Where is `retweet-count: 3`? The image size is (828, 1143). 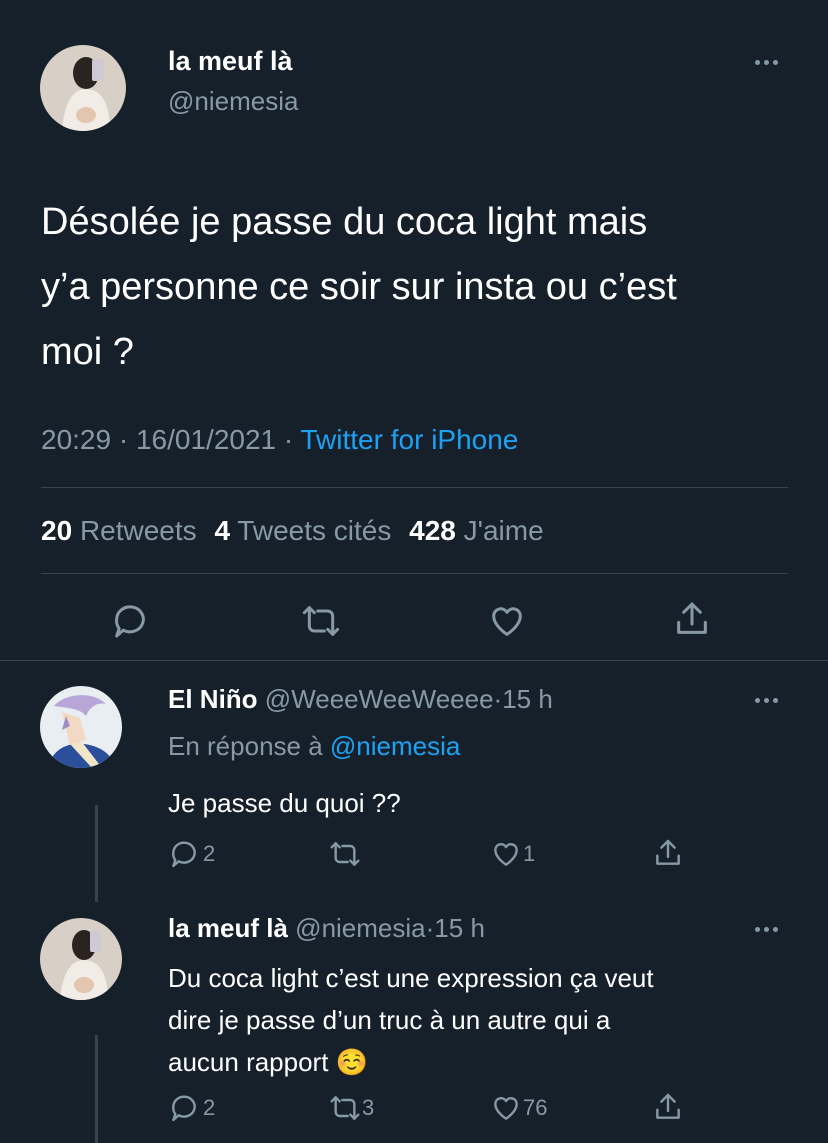 retweet-count: 3 is located at coordinates (368, 1107).